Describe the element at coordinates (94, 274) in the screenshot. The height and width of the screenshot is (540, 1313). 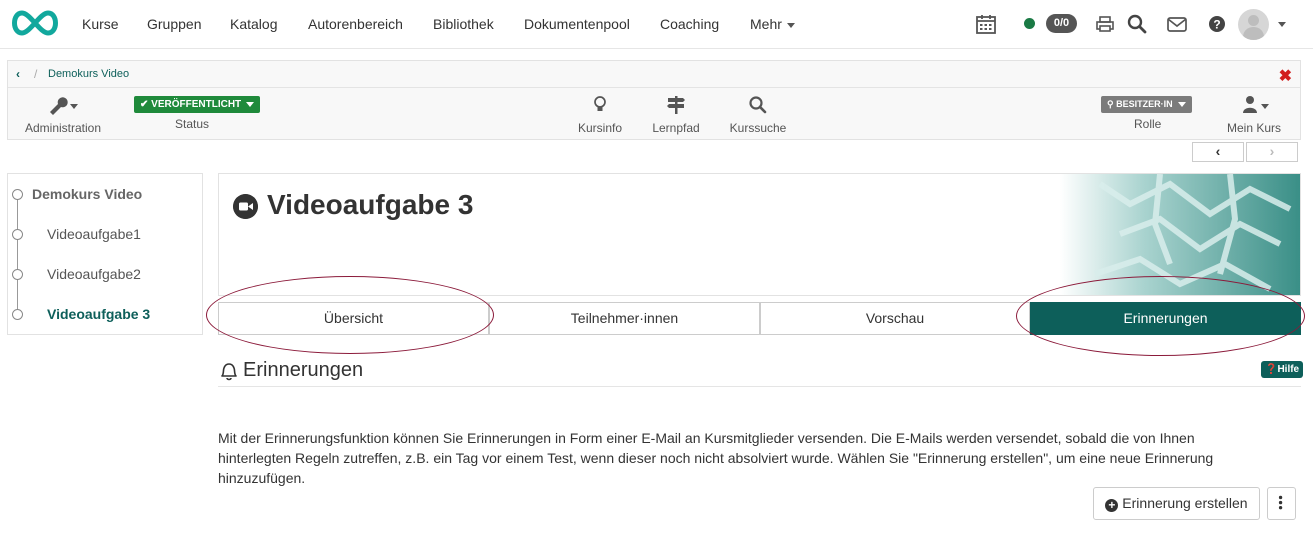
I see `menu-item-videoaufgabe2: Videoaufgabe2` at that location.